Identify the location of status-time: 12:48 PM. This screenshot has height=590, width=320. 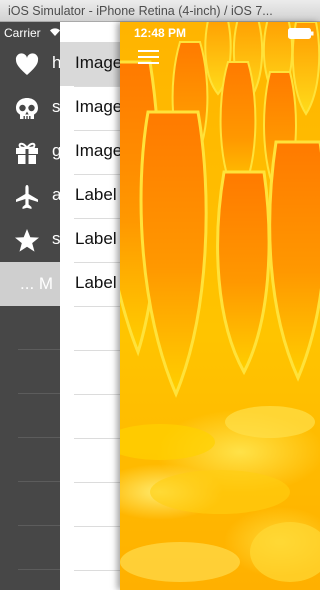
(160, 33).